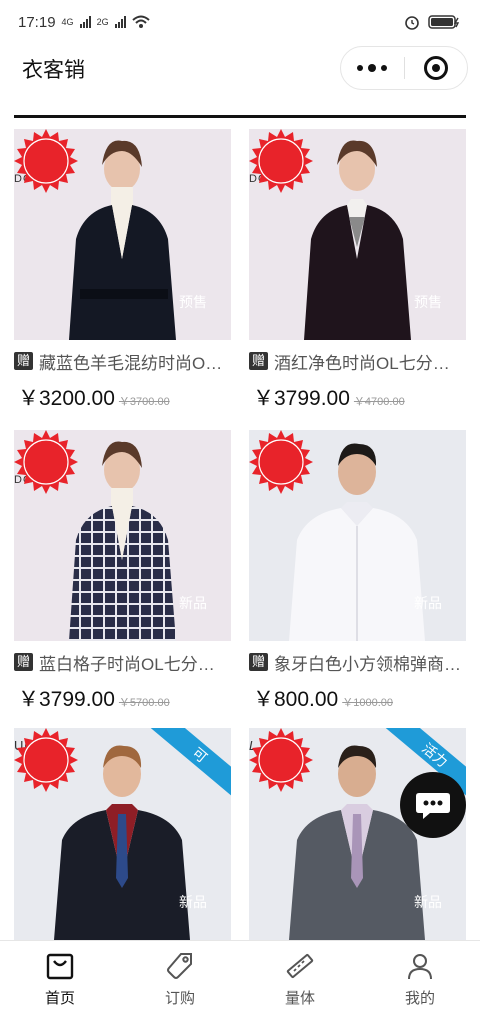  Describe the element at coordinates (179, 998) in the screenshot. I see `tab-label: 订购` at that location.